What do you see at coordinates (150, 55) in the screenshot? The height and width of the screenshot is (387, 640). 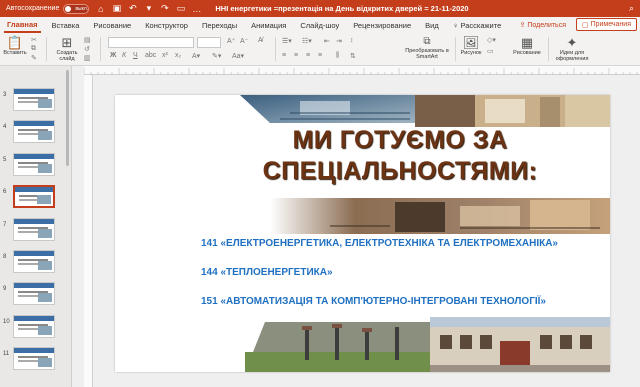 I see `strikethrough-icon: abc` at bounding box center [150, 55].